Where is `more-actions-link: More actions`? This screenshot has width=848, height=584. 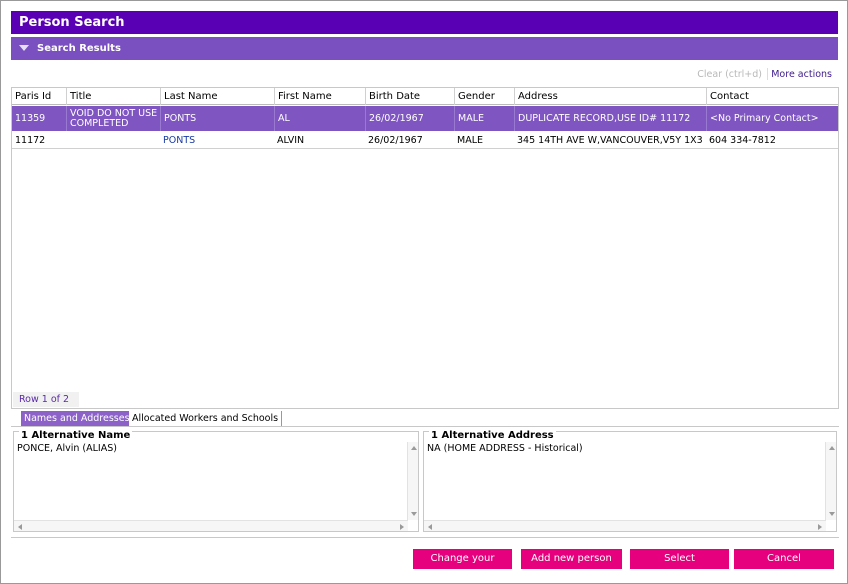
more-actions-link: More actions is located at coordinates (801, 74).